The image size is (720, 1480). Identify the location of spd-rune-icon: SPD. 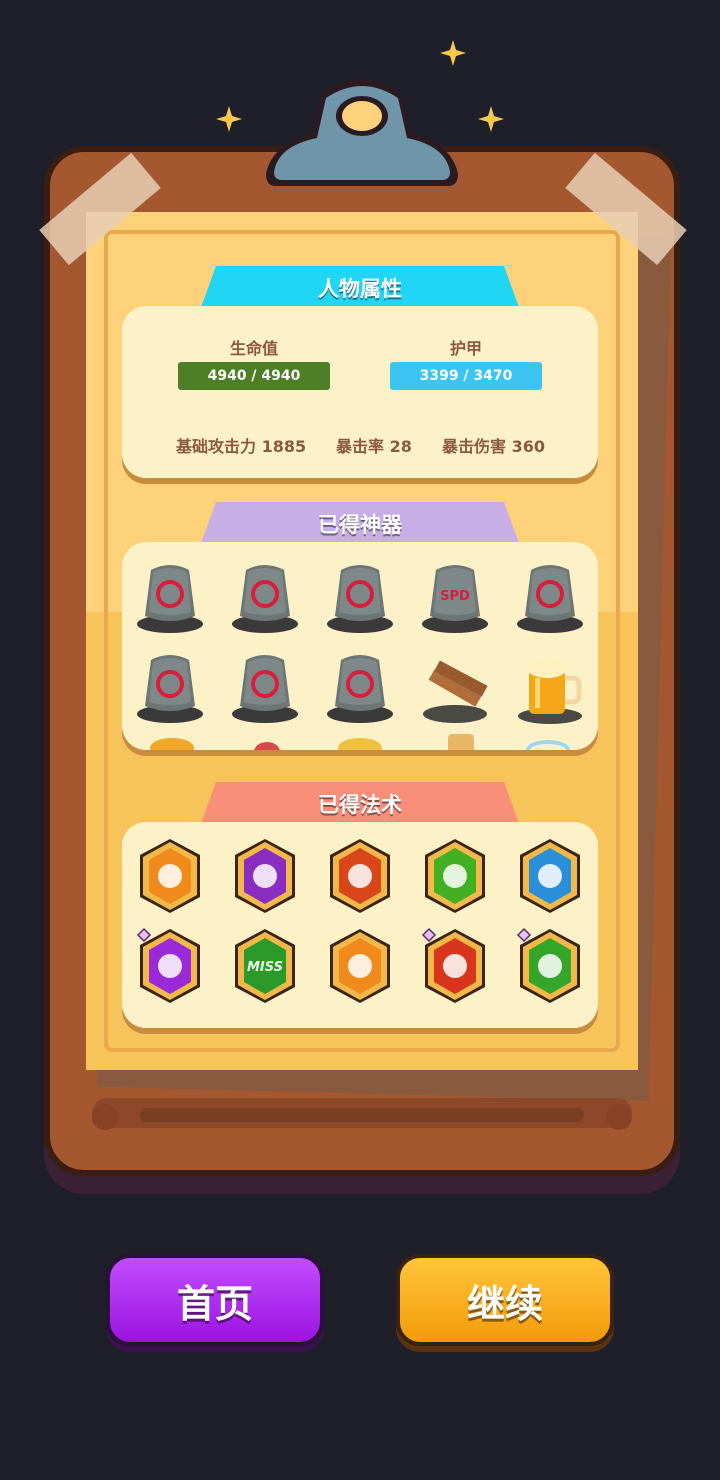
(455, 597).